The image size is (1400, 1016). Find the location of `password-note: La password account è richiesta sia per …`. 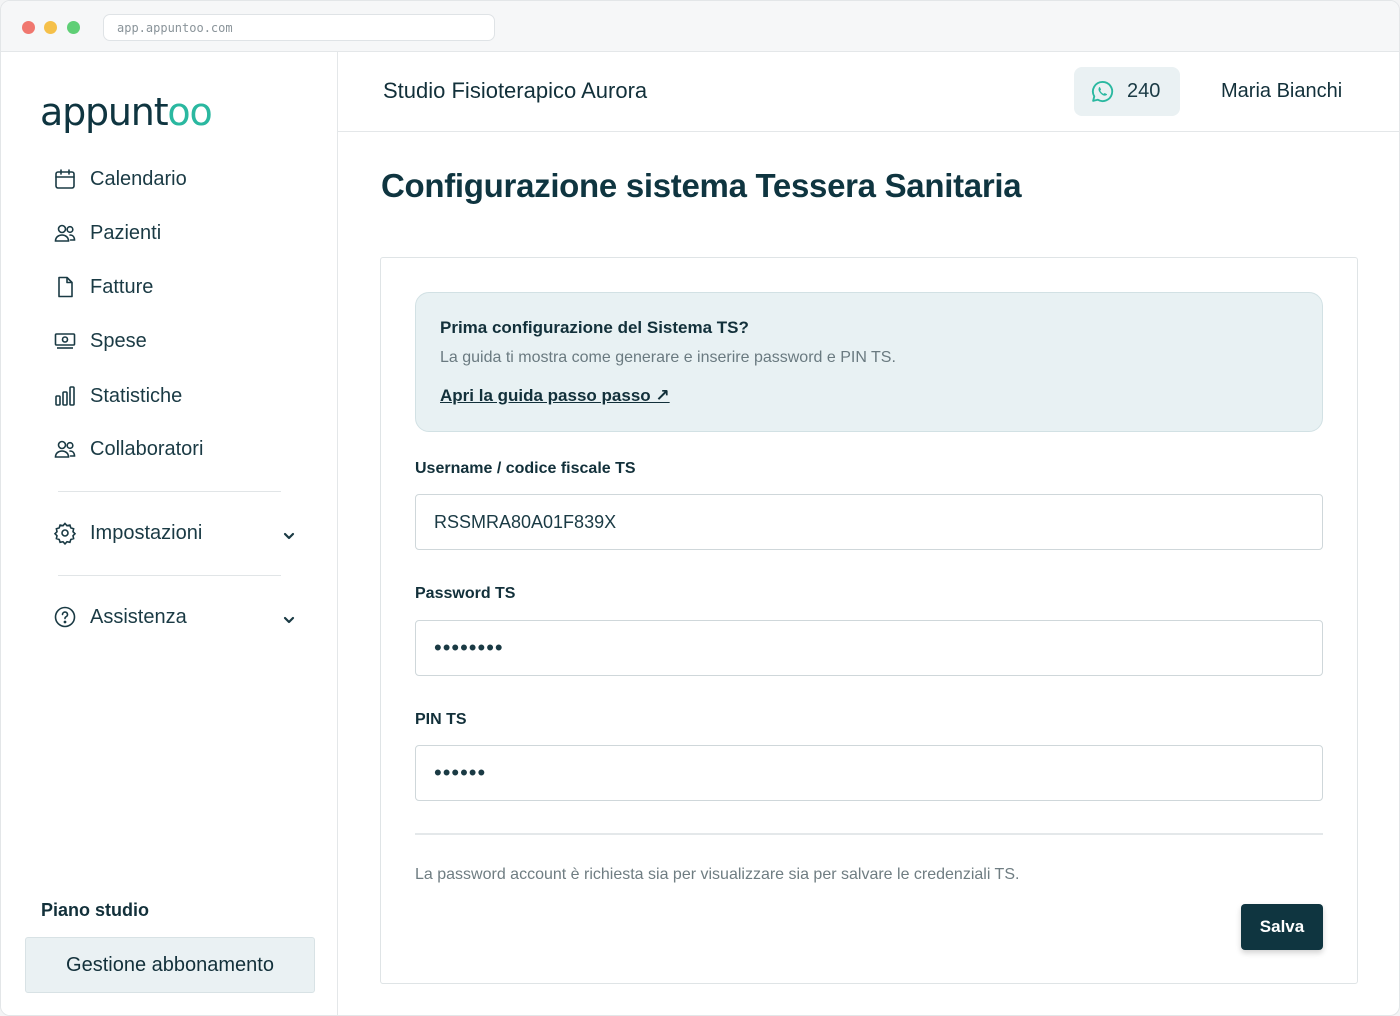

password-note: La password account è richiesta sia per … is located at coordinates (717, 874).